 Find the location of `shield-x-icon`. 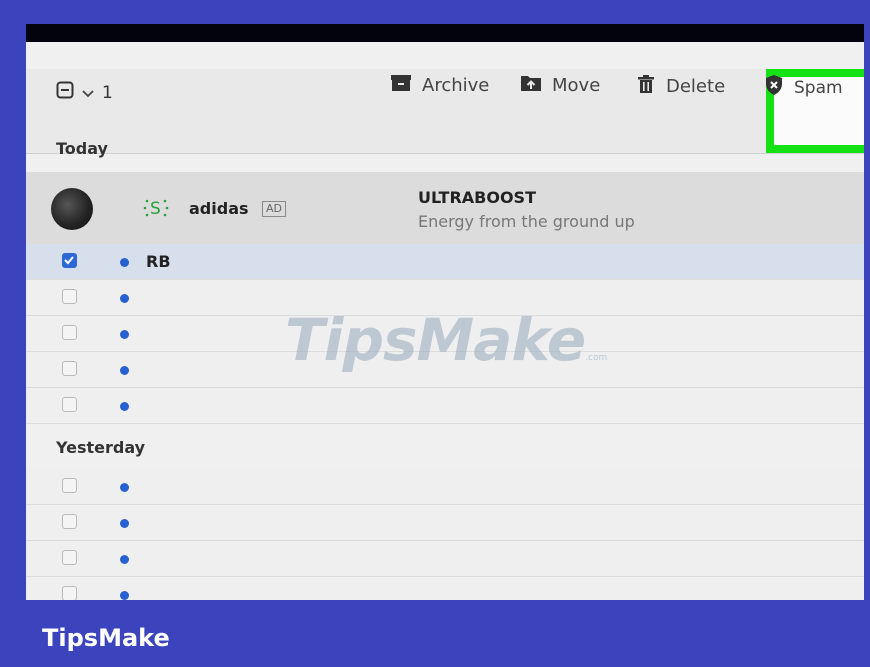

shield-x-icon is located at coordinates (774, 87).